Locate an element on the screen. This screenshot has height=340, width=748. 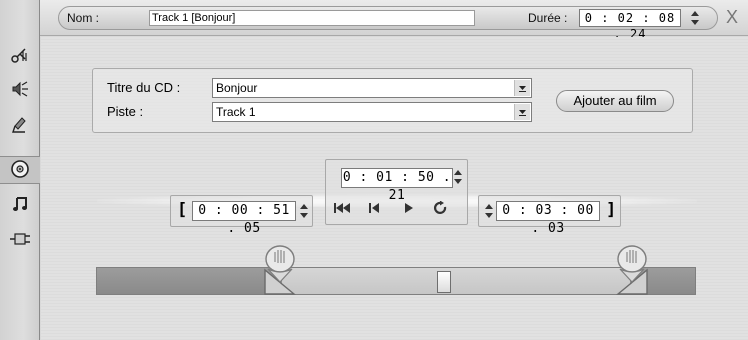
in-point-timecode: 0 : 00 : 51 . 05 is located at coordinates (244, 218).